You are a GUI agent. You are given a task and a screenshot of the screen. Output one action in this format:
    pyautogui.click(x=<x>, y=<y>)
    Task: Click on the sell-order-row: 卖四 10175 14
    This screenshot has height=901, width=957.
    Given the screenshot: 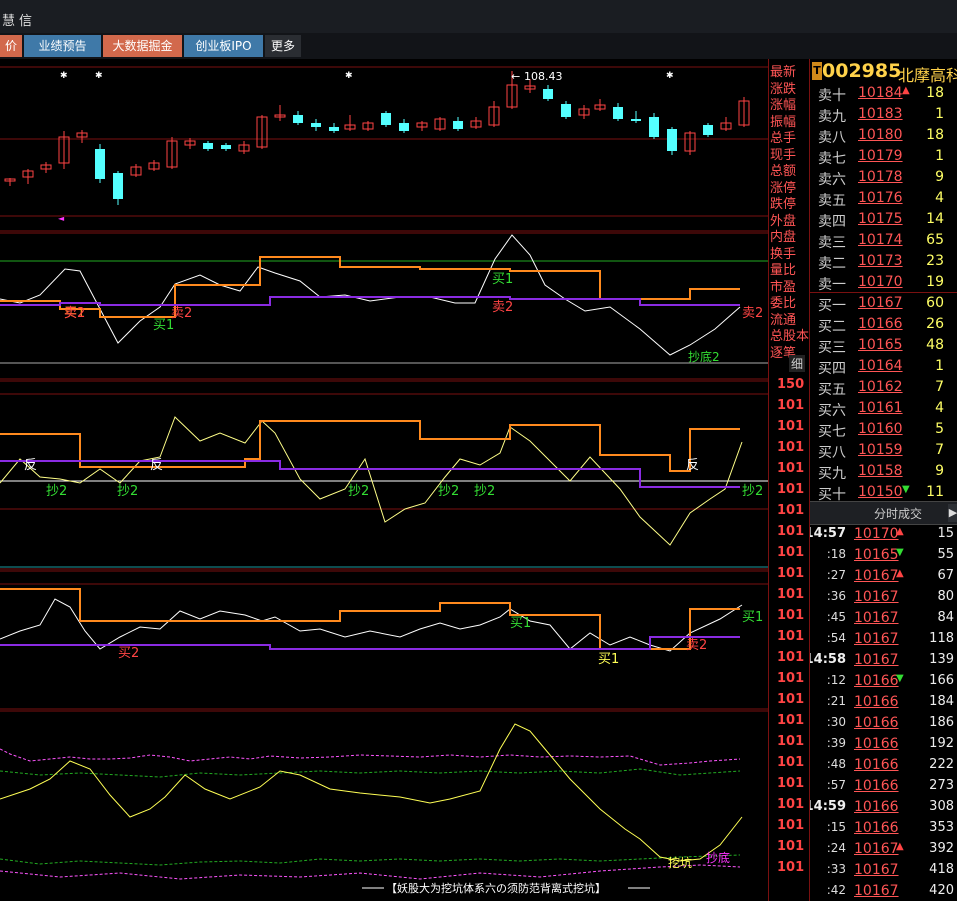 What is the action you would take?
    pyautogui.click(x=883, y=219)
    